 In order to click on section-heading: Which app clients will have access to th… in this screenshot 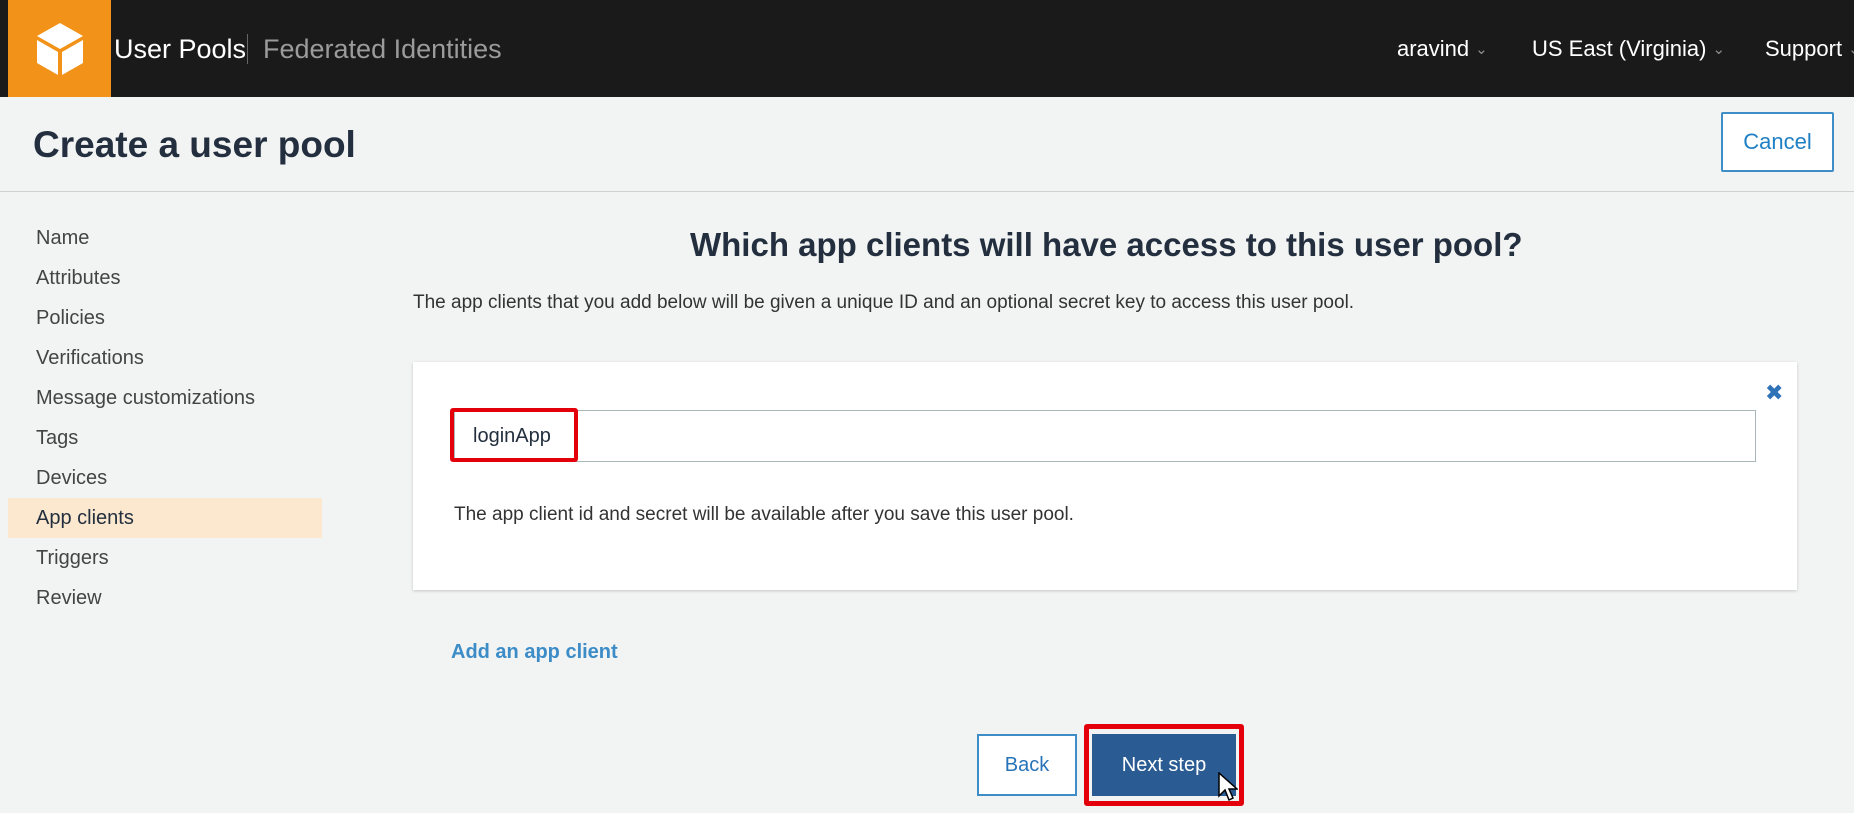, I will do `click(1106, 244)`.